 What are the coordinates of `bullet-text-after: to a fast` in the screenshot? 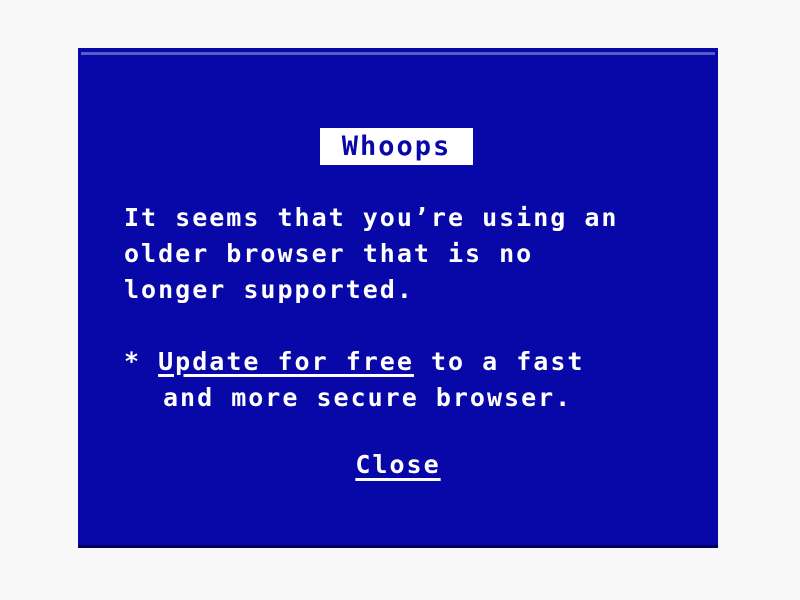 It's located at (499, 361).